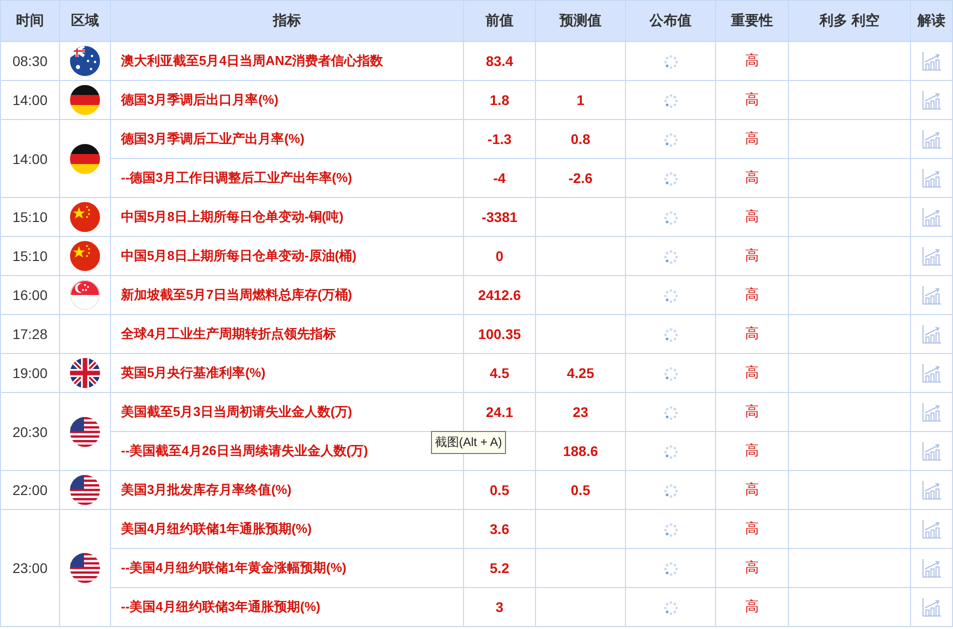 This screenshot has height=629, width=953. What do you see at coordinates (287, 139) in the screenshot?
I see `indicator-link: 德国3月季调后工业产出月率(%)` at bounding box center [287, 139].